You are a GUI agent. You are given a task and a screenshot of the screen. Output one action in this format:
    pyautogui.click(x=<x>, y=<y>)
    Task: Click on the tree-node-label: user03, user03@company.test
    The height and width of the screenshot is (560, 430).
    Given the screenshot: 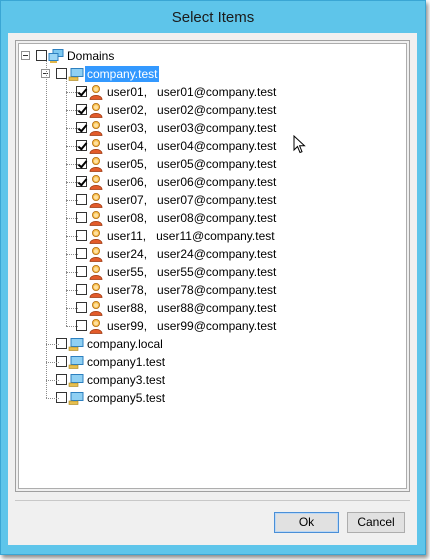 What is the action you would take?
    pyautogui.click(x=192, y=128)
    